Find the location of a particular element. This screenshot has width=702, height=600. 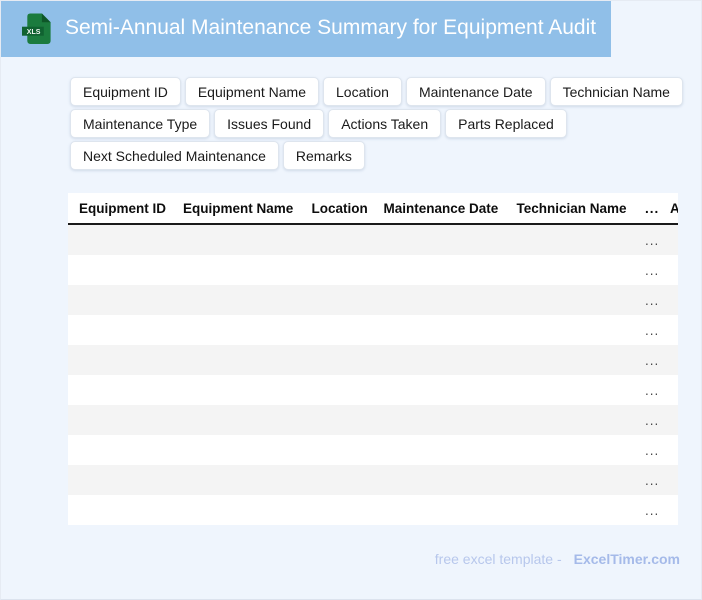

field-chip: Actions Taken is located at coordinates (385, 123).